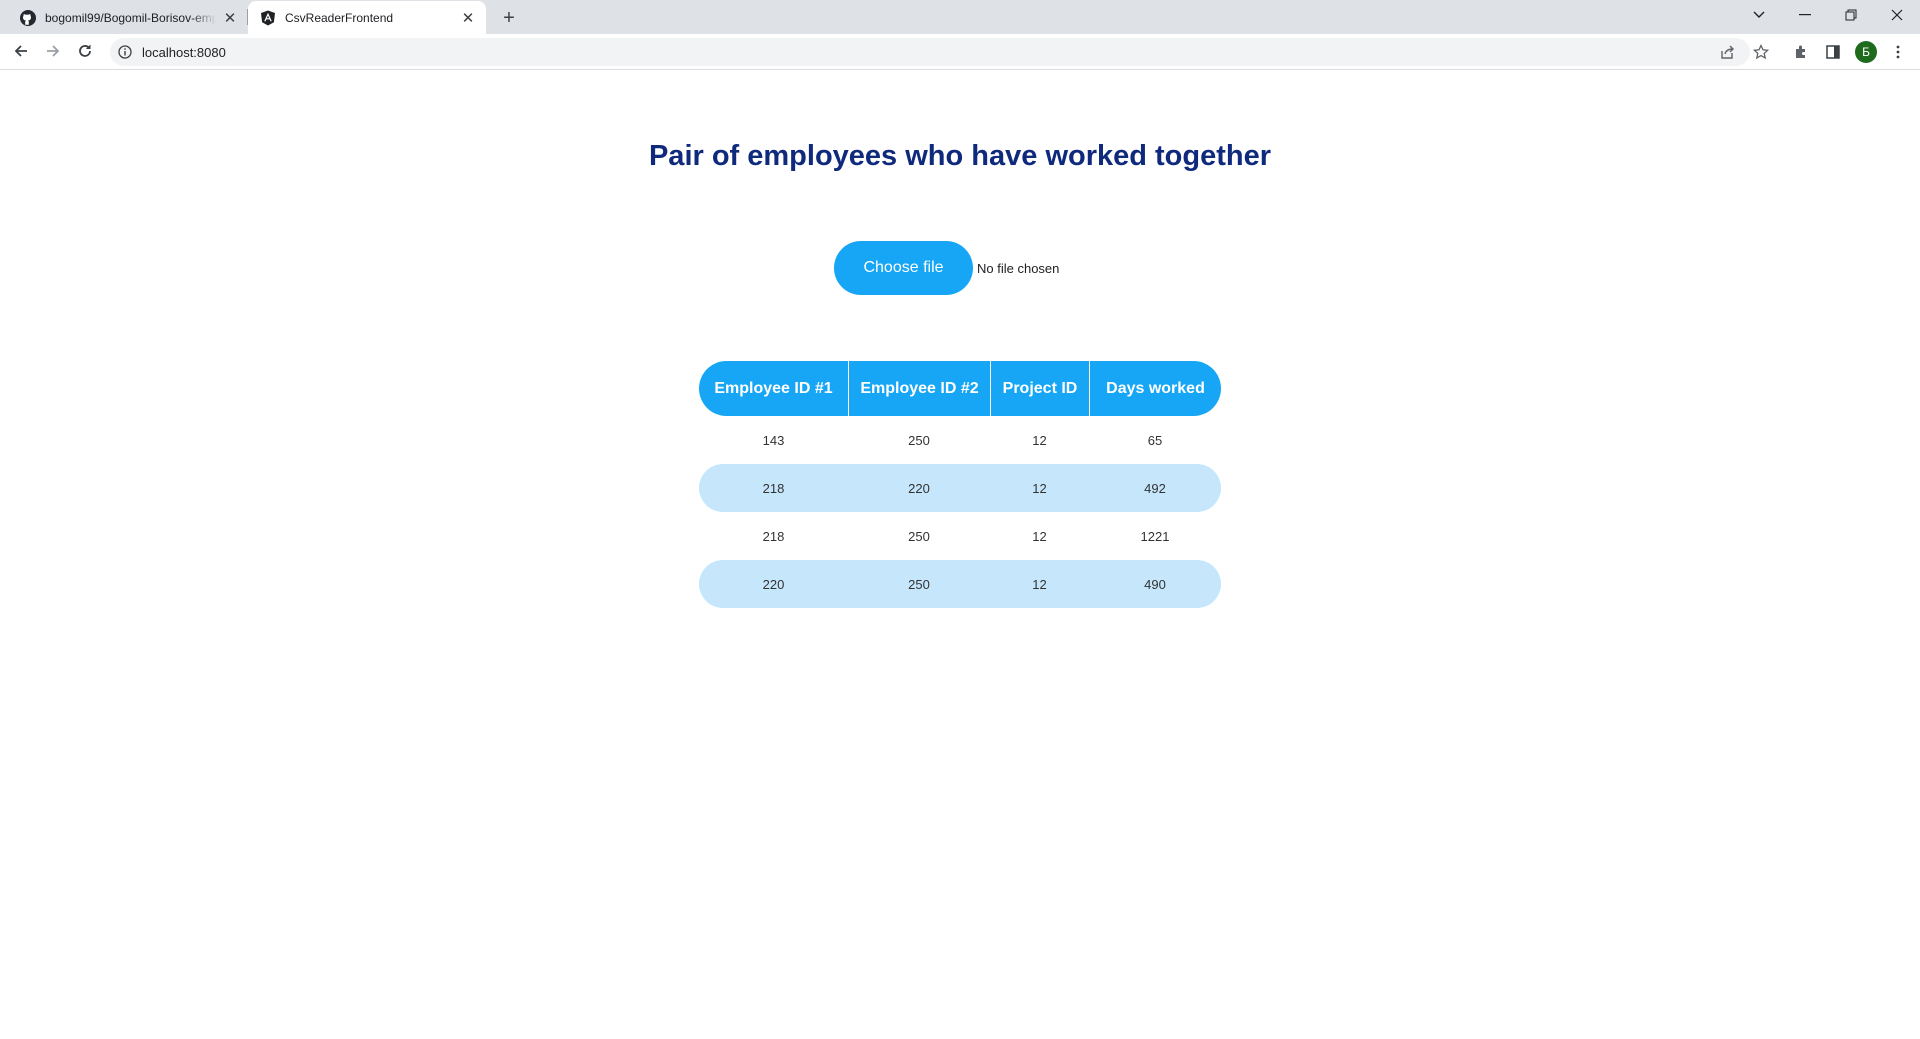 This screenshot has width=1920, height=1039. What do you see at coordinates (268, 18) in the screenshot?
I see `angular-icon` at bounding box center [268, 18].